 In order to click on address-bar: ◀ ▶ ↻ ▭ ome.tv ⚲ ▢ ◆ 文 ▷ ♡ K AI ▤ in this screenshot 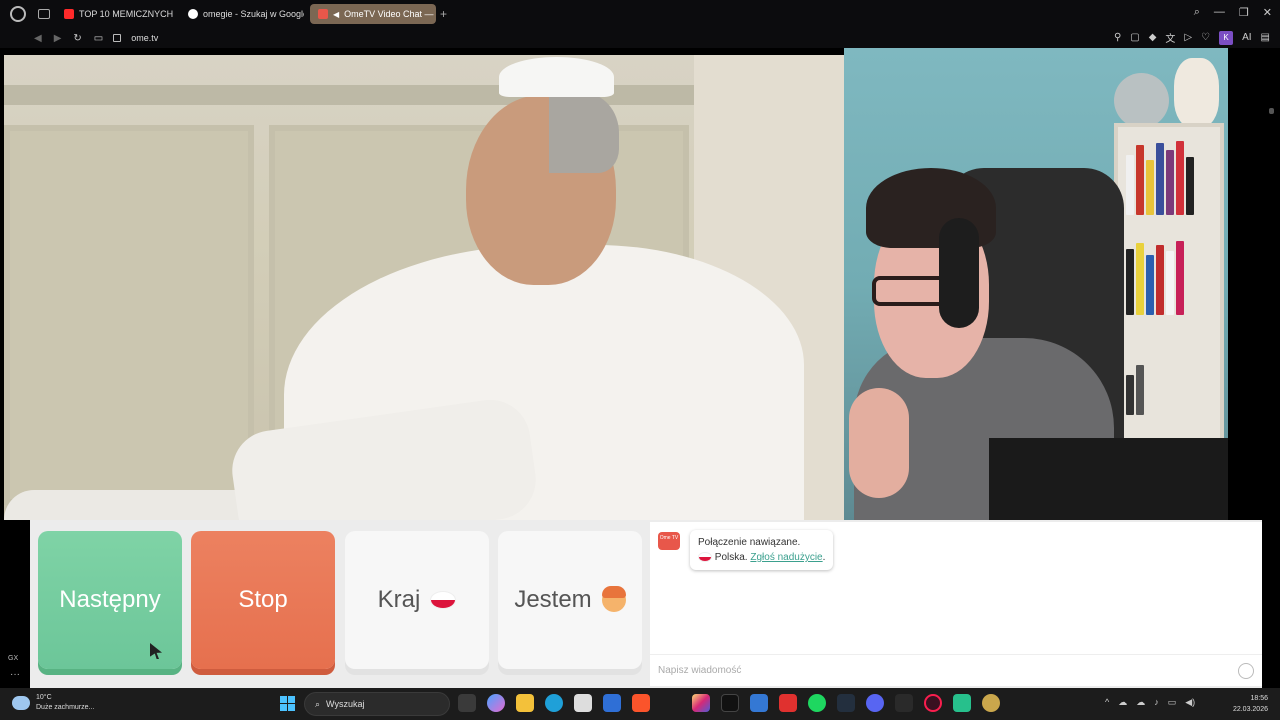, I will do `click(640, 38)`.